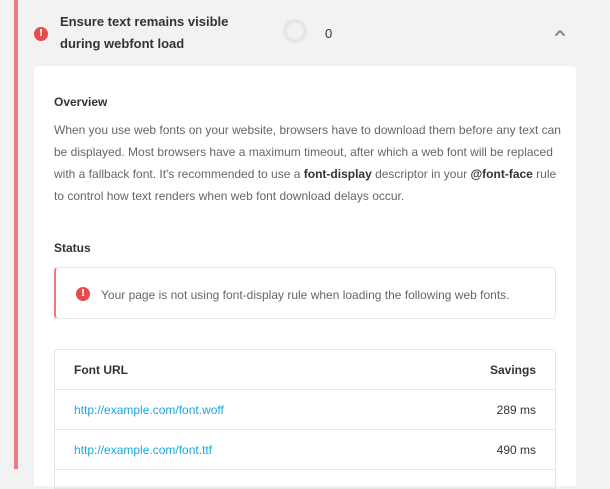 The width and height of the screenshot is (610, 489). I want to click on savings-value: 289 ms, so click(516, 410).